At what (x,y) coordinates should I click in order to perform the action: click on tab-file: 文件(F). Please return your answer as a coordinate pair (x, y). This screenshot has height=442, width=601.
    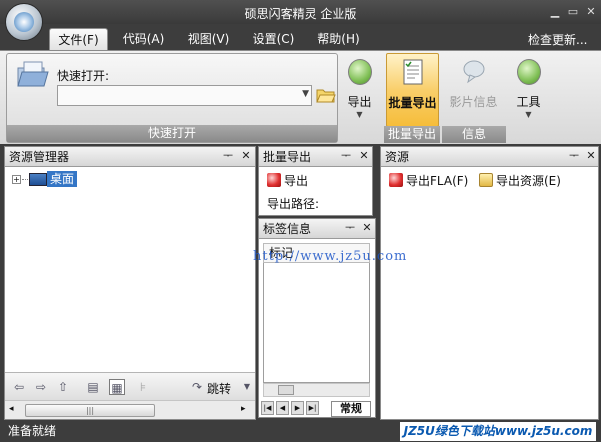
    Looking at the image, I should click on (78, 39).